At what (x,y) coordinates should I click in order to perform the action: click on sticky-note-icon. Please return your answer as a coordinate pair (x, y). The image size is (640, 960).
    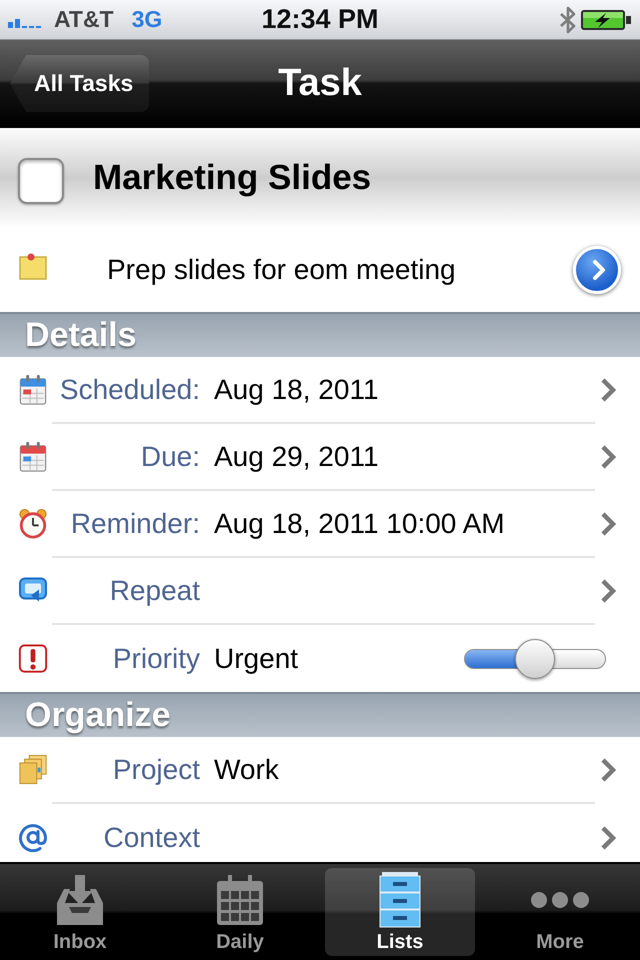
    Looking at the image, I should click on (33, 266).